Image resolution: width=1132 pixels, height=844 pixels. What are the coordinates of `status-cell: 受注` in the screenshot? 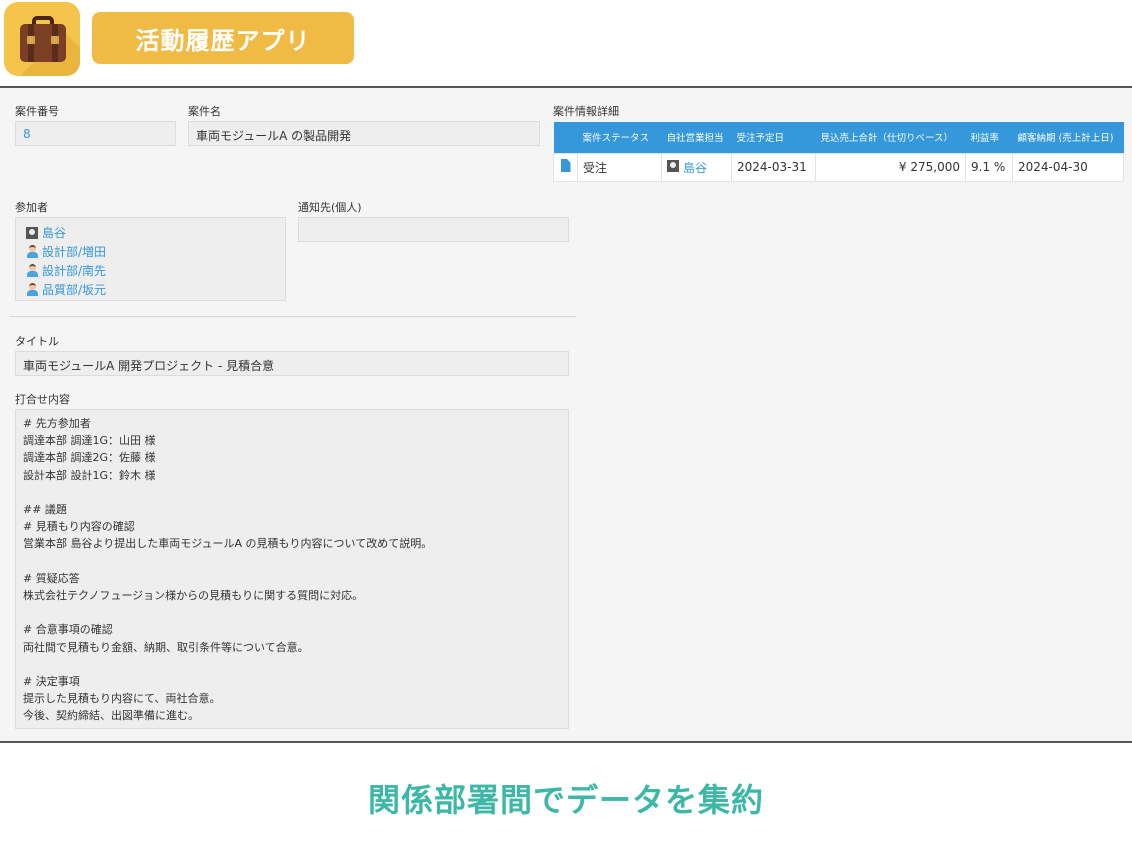 It's located at (619, 167).